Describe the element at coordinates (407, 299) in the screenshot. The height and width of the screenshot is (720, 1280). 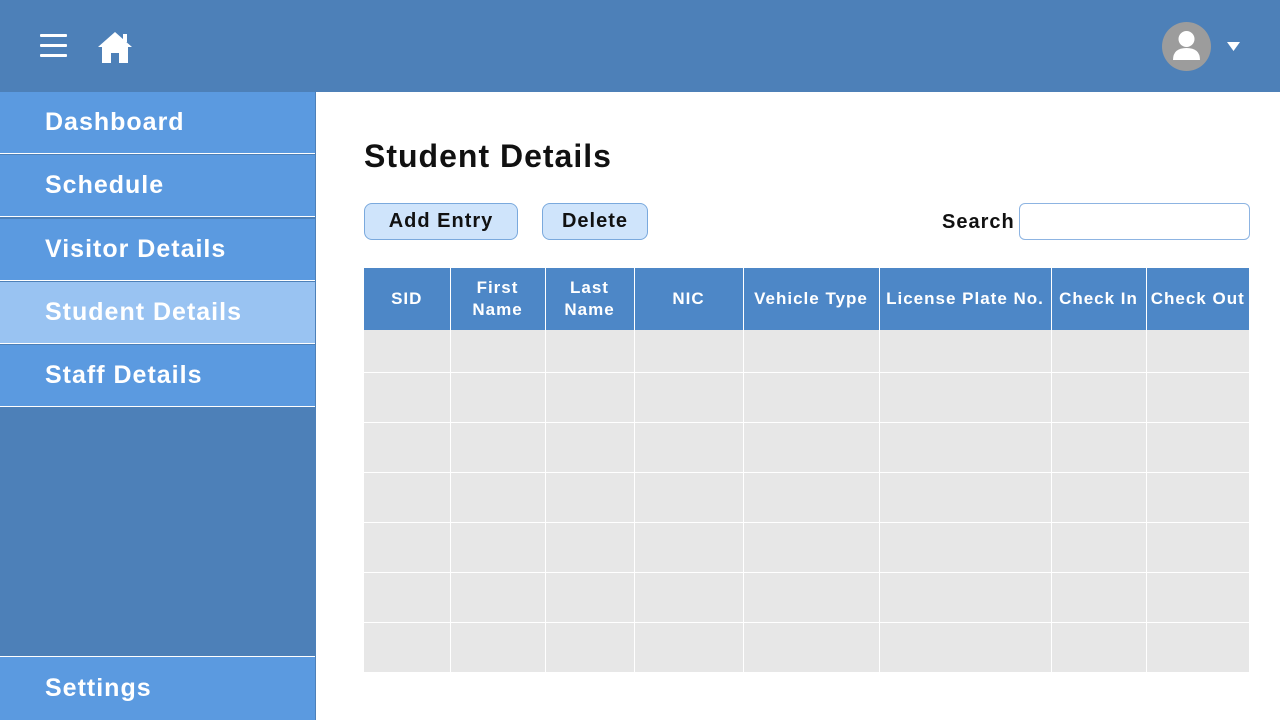
I see `column-header-sid: SID` at that location.